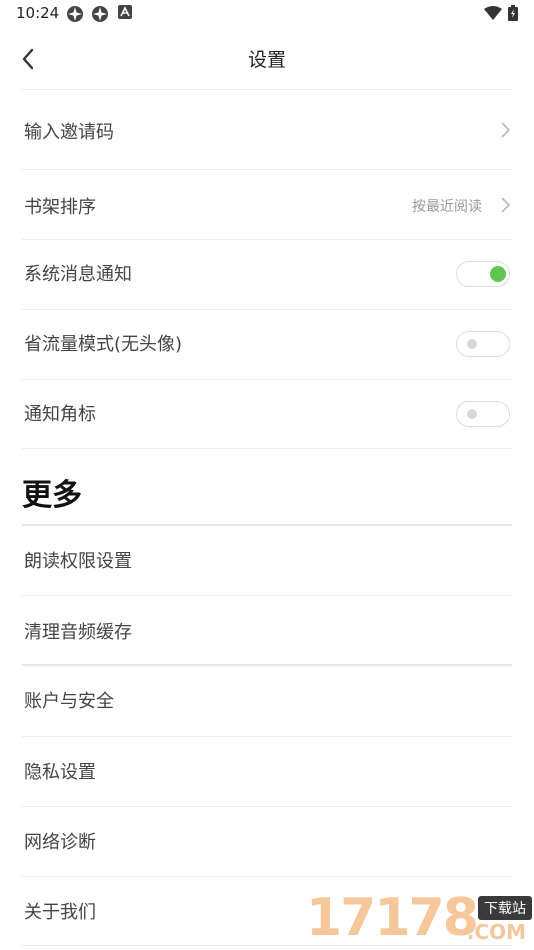  Describe the element at coordinates (267, 274) in the screenshot. I see `setting-system-notify: 系统消息通知` at that location.